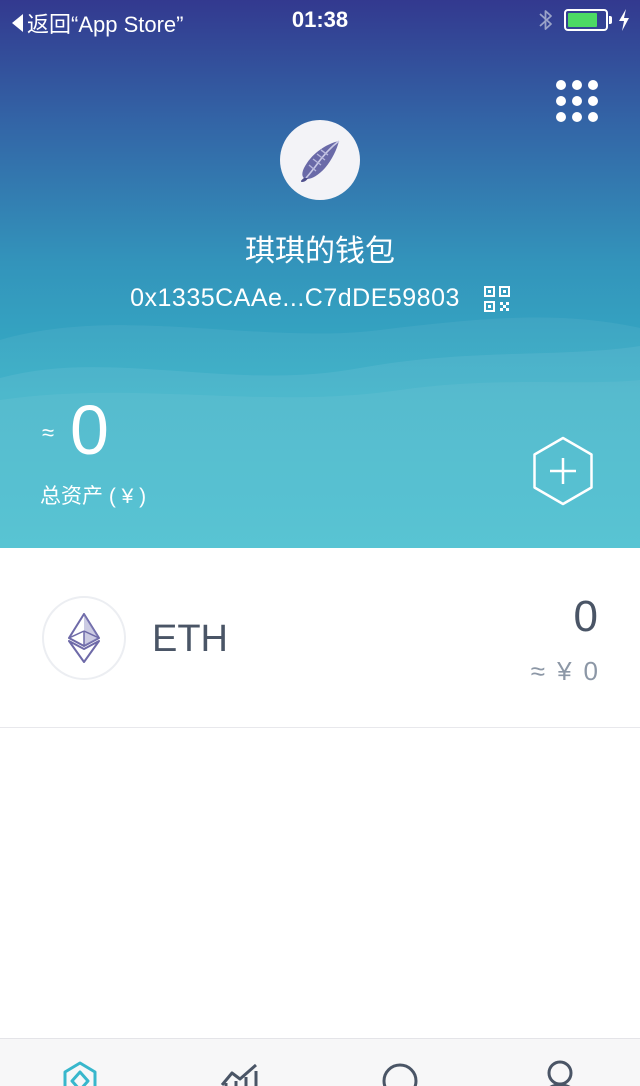  Describe the element at coordinates (89, 430) in the screenshot. I see `total-asset-value: 0` at that location.